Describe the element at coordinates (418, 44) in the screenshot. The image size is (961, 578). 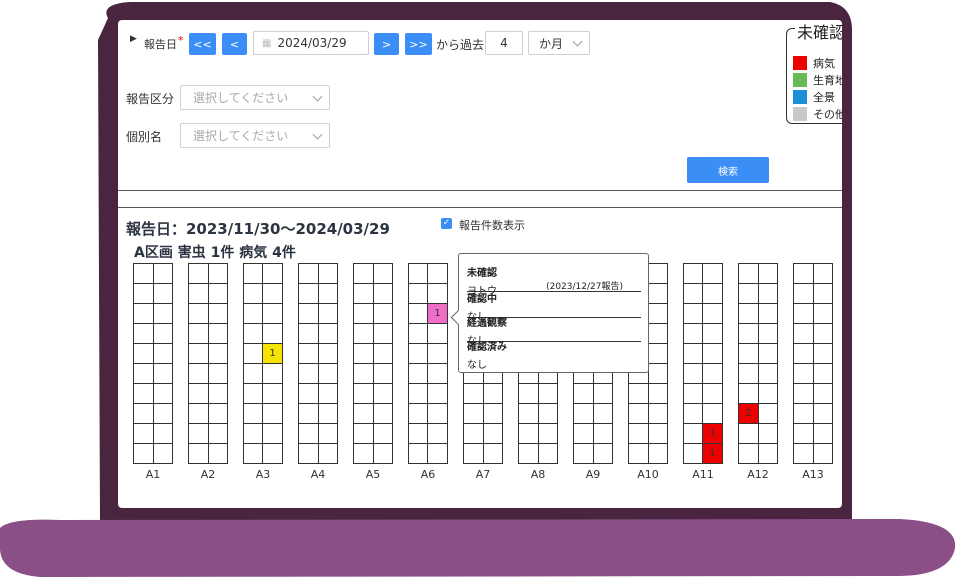
I see `last-period-button: >>` at that location.